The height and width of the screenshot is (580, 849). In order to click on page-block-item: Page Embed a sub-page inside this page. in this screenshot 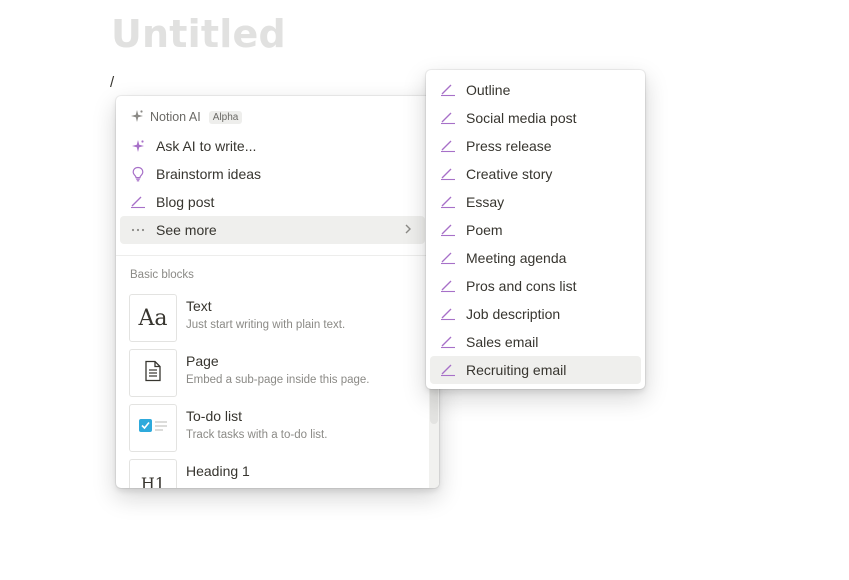, I will do `click(272, 375)`.